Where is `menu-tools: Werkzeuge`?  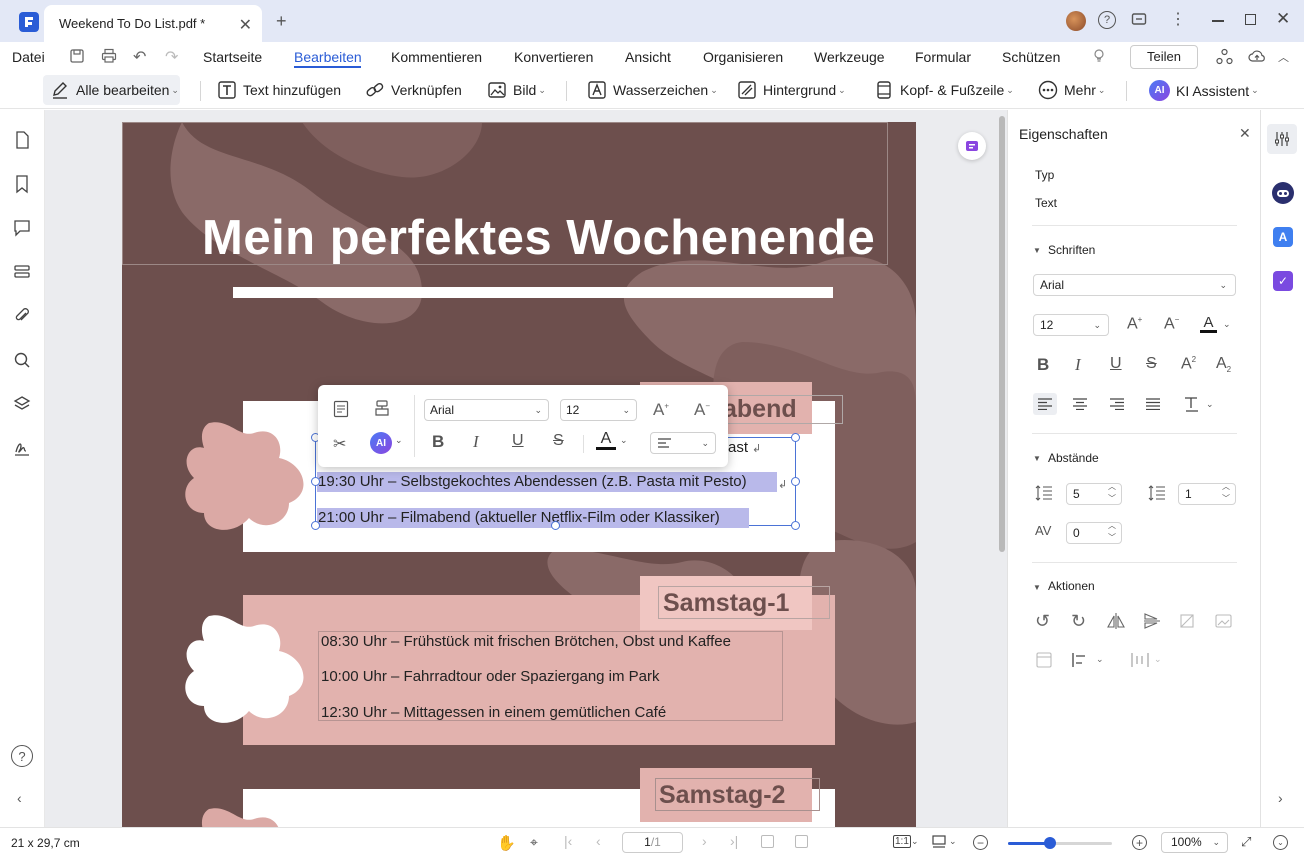
menu-tools: Werkzeuge is located at coordinates (849, 57).